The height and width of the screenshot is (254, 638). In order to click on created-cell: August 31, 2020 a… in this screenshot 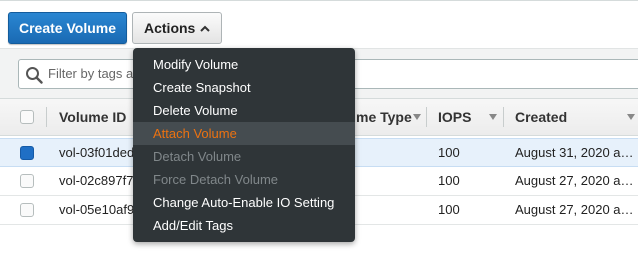, I will do `click(574, 152)`.